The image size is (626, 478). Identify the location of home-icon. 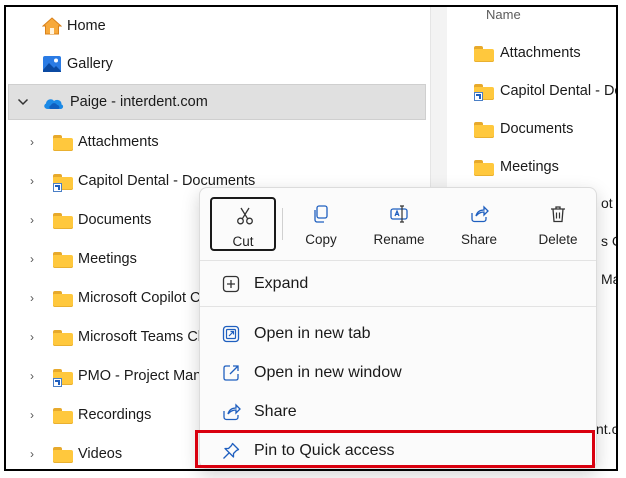
(52, 26).